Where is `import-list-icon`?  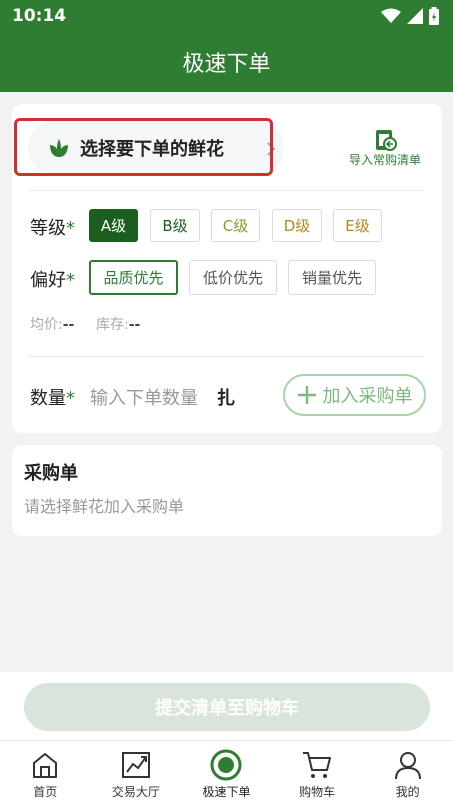 import-list-icon is located at coordinates (386, 140).